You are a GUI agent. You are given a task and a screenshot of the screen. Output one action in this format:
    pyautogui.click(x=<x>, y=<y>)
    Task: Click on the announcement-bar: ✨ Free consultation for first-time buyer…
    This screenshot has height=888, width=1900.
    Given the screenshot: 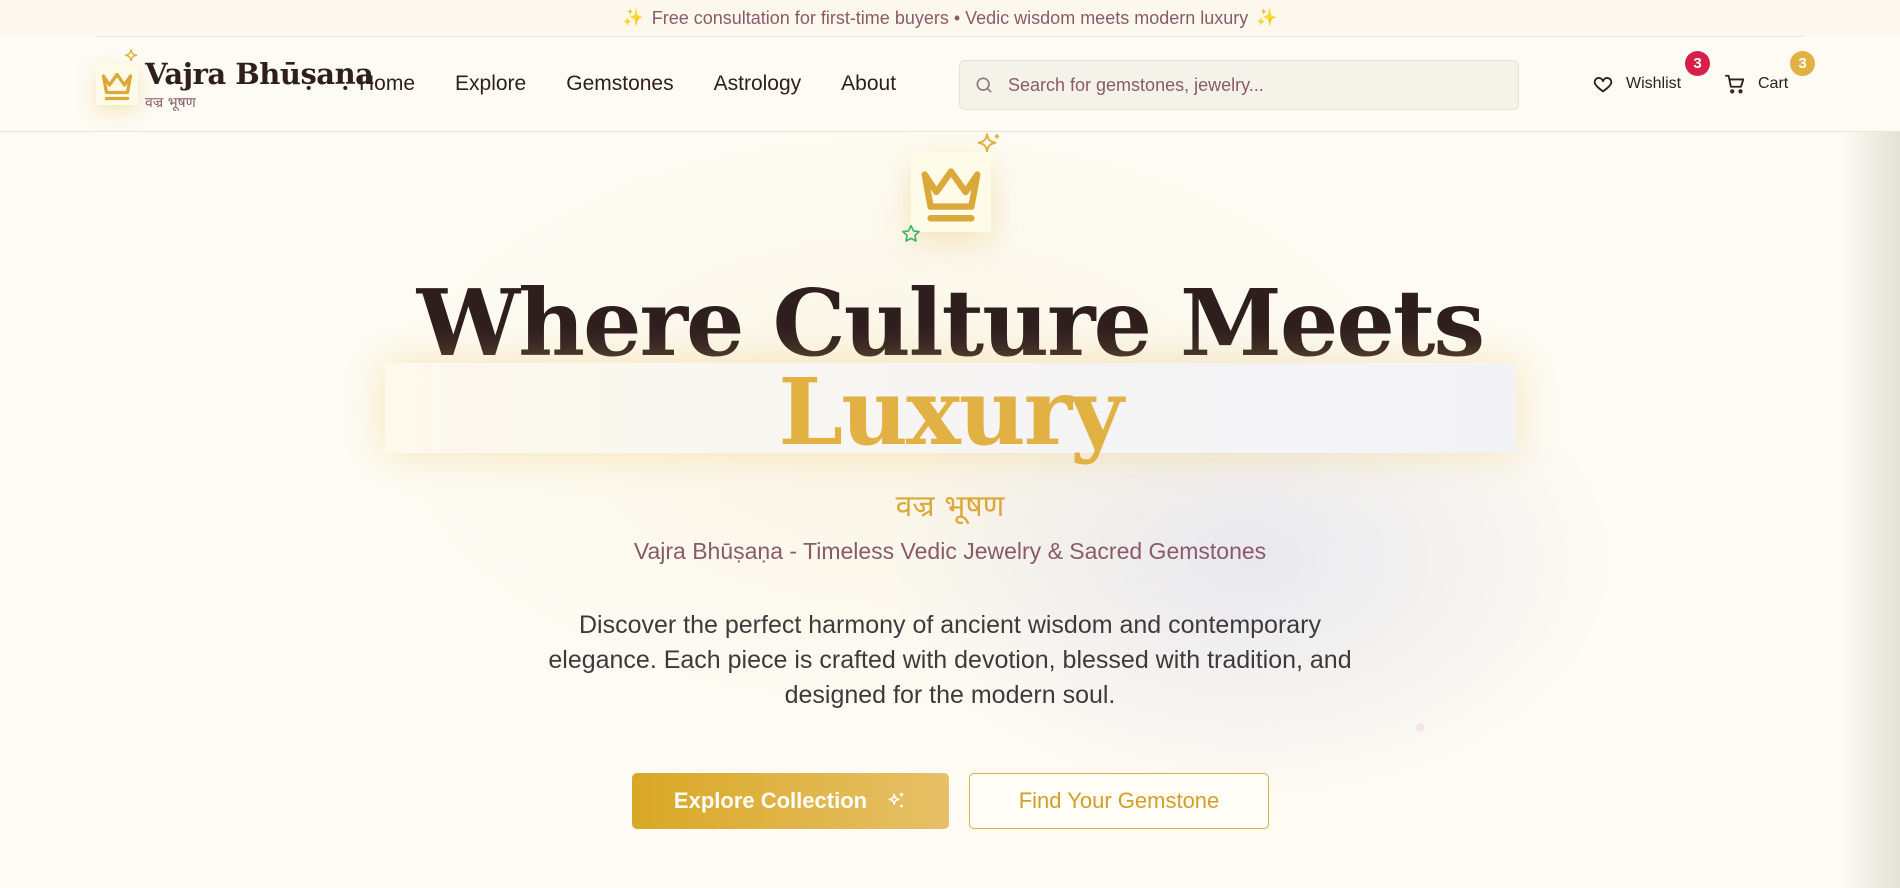 What is the action you would take?
    pyautogui.click(x=950, y=18)
    